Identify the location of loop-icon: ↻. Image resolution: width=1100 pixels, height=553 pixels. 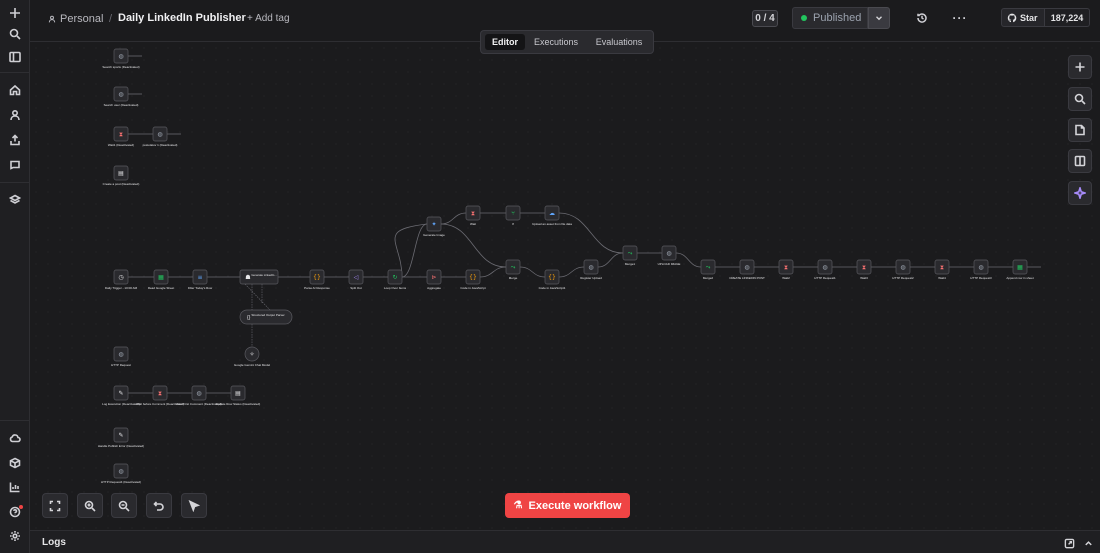
(394, 277).